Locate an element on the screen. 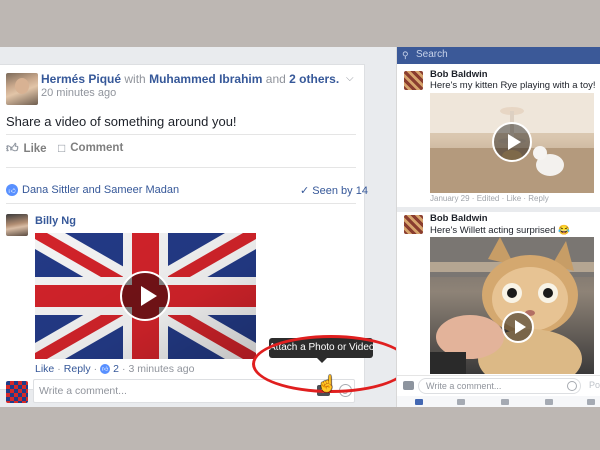 Image resolution: width=600 pixels, height=450 pixels. union-jack-video is located at coordinates (145, 296).